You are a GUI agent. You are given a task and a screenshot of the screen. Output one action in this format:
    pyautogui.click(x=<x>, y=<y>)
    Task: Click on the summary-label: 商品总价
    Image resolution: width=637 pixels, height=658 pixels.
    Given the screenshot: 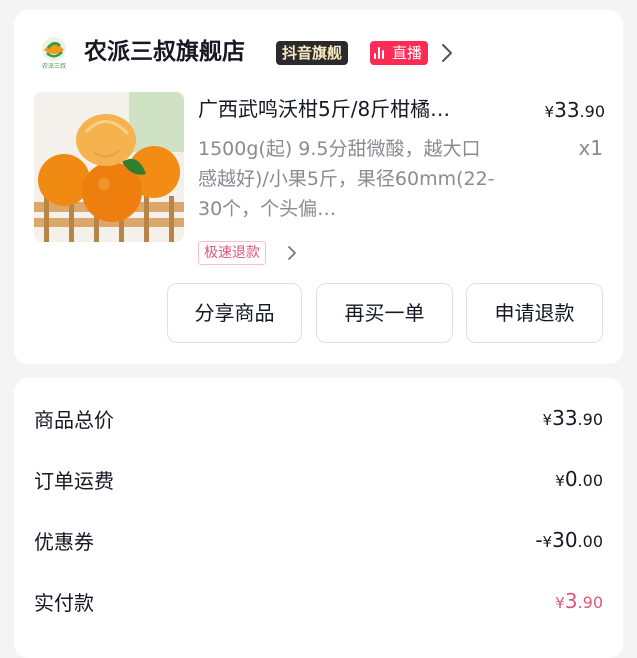 What is the action you would take?
    pyautogui.click(x=74, y=419)
    